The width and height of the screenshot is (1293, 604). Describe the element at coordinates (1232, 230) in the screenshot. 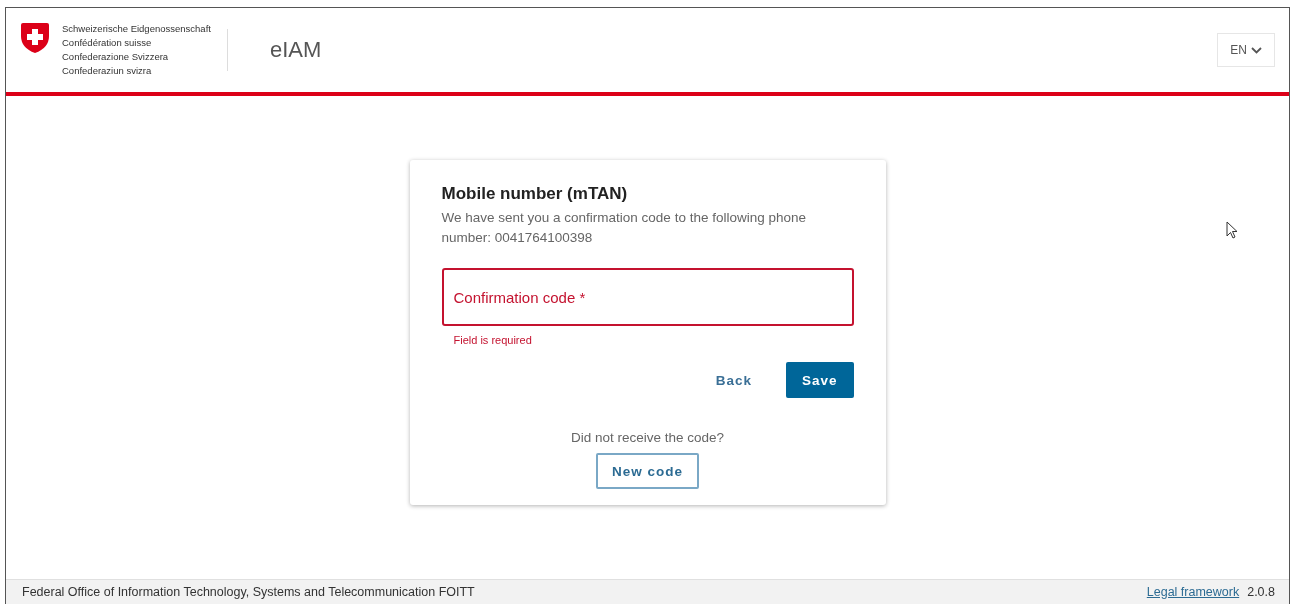

I see `mouse-cursor-icon` at that location.